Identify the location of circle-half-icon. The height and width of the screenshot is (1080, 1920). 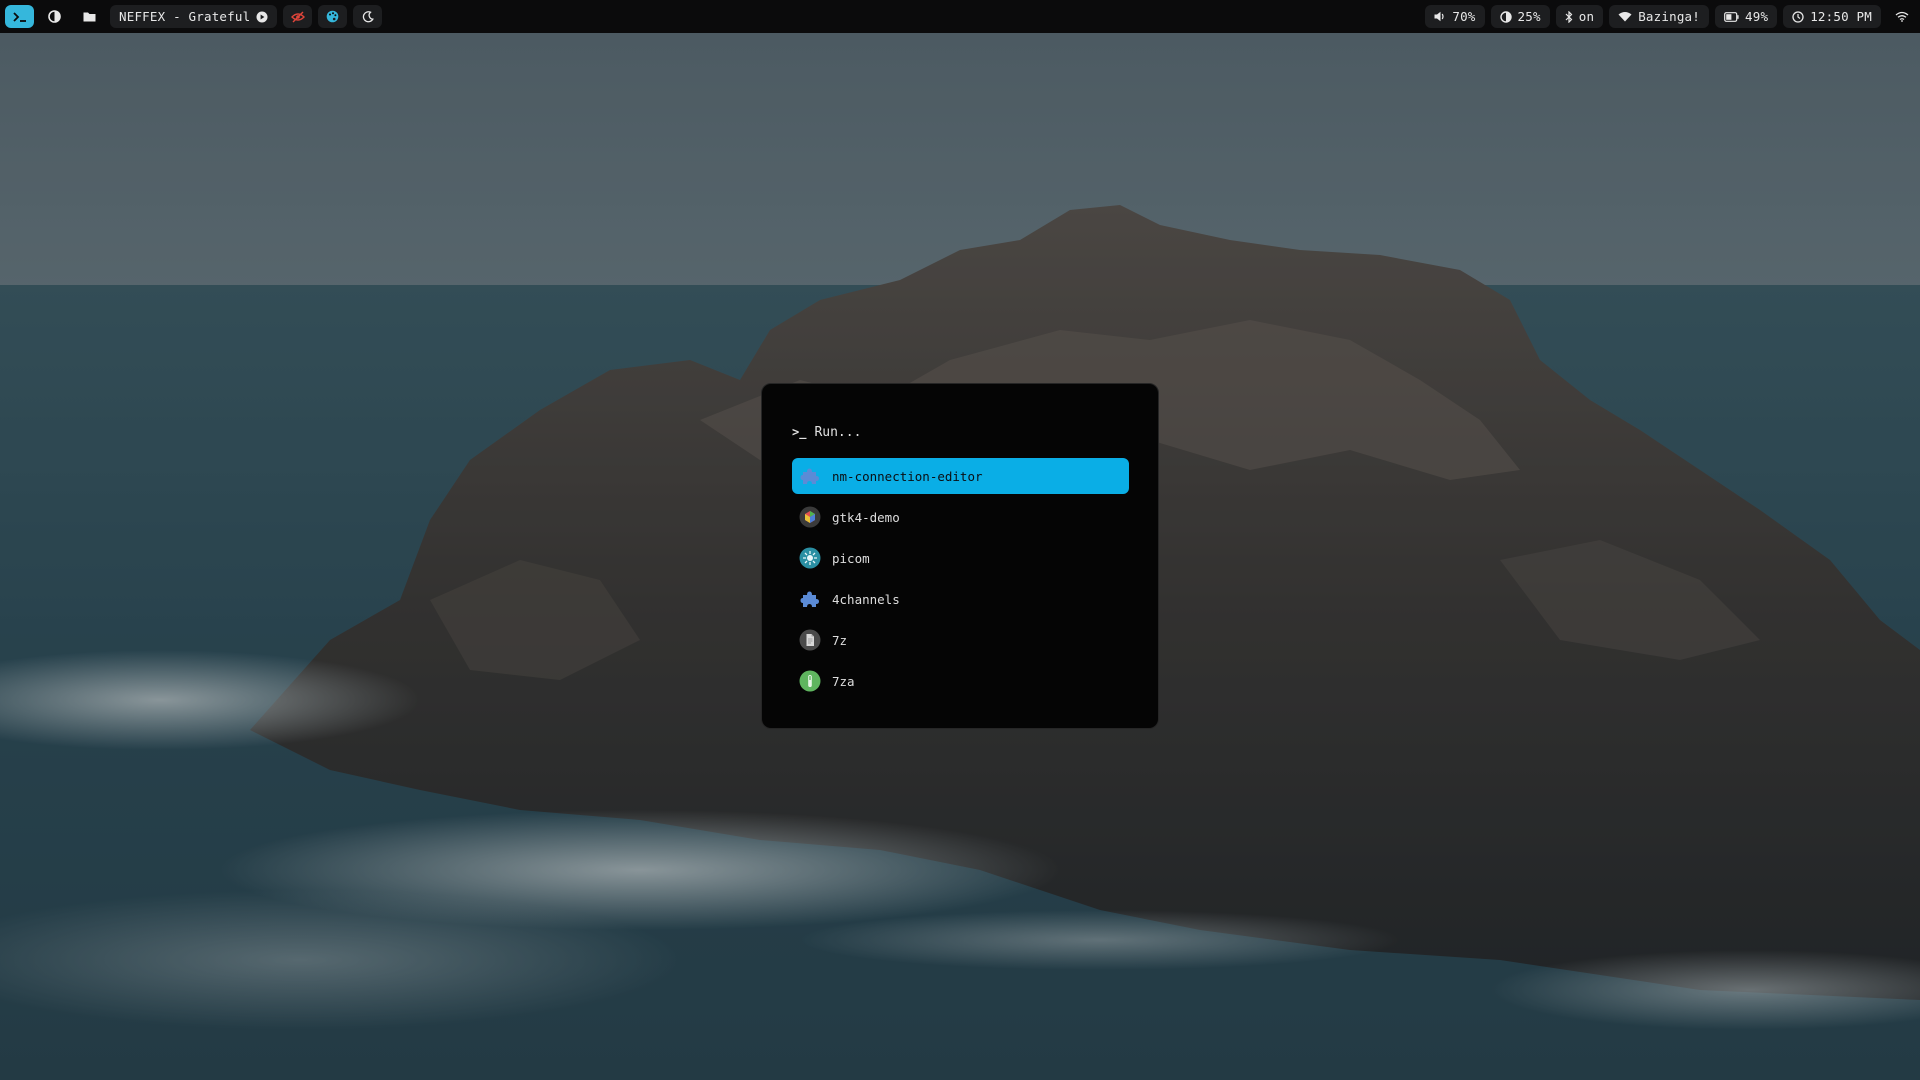
(54, 16).